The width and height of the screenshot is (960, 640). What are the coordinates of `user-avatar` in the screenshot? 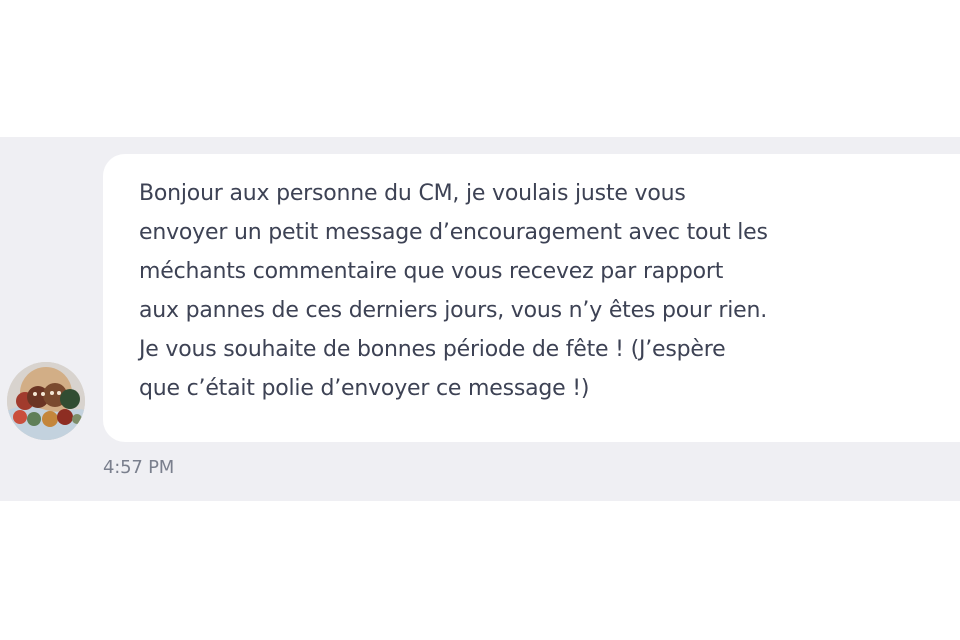 It's located at (46, 401).